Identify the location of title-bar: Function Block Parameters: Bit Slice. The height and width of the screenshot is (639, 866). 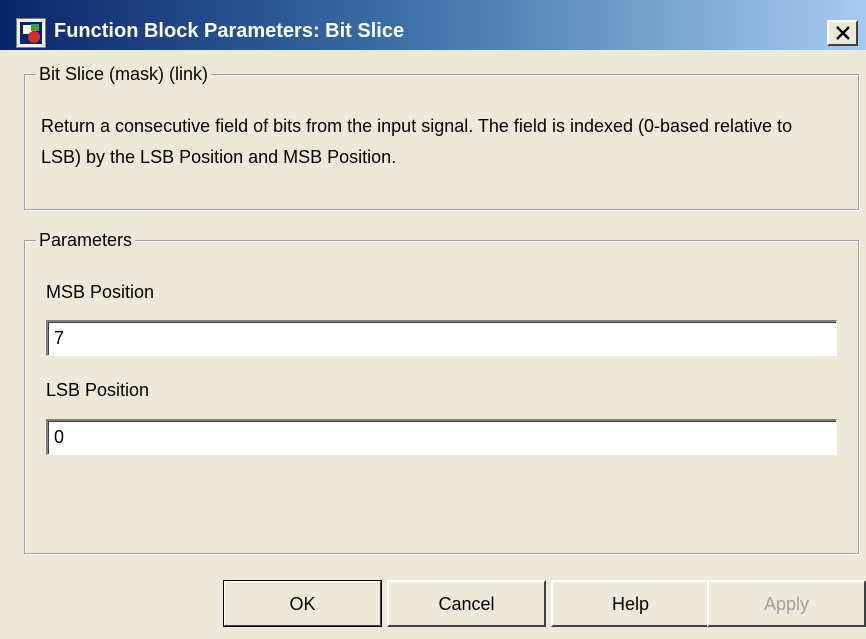
(433, 25).